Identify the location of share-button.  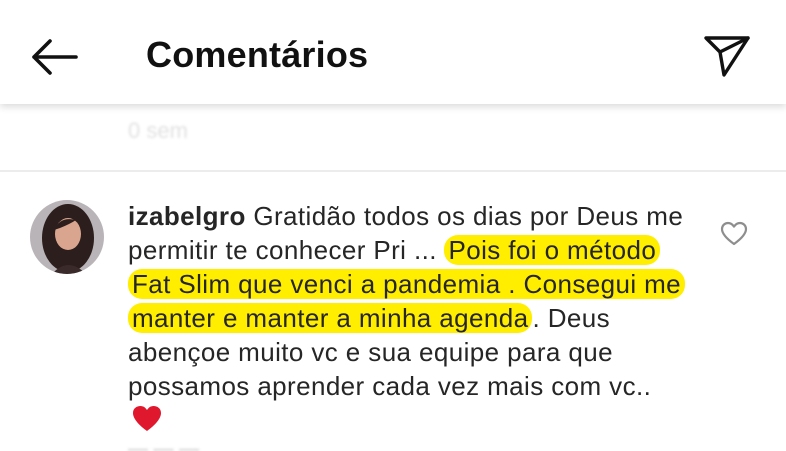
(727, 55).